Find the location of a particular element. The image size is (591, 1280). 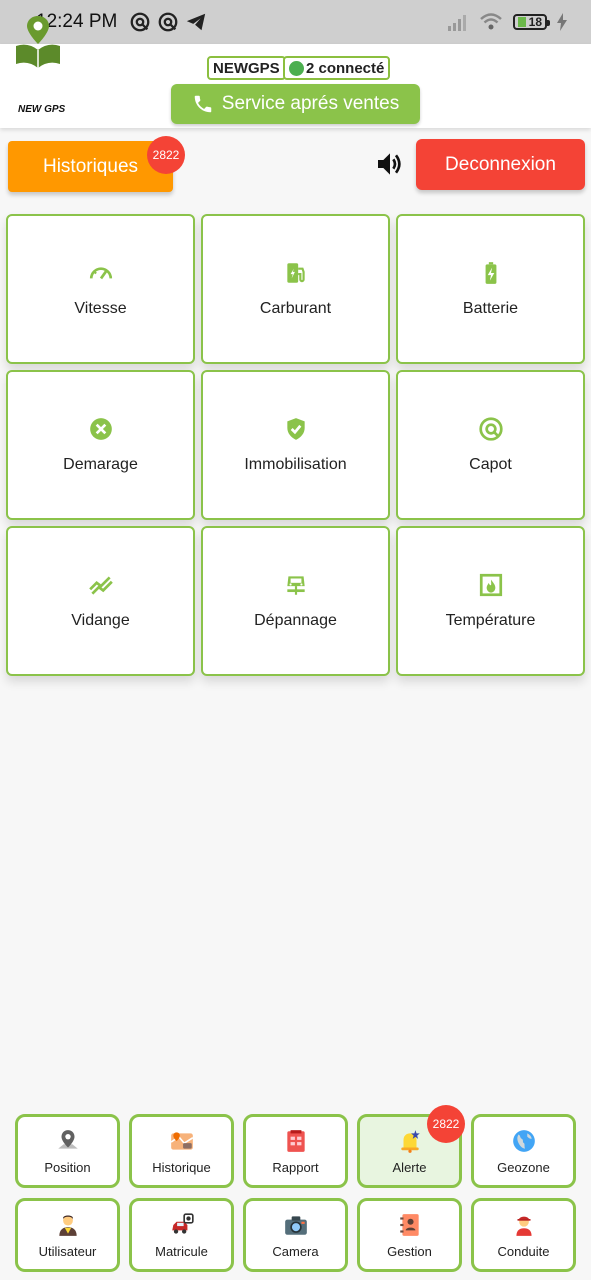

volume-icon is located at coordinates (390, 164).